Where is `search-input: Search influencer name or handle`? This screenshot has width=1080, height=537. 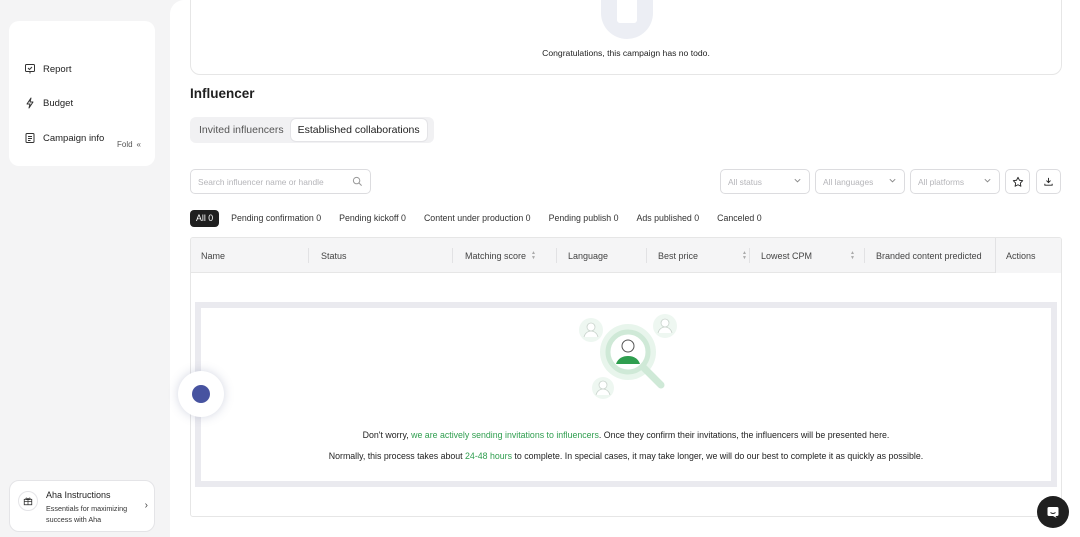
search-input: Search influencer name or handle is located at coordinates (280, 181).